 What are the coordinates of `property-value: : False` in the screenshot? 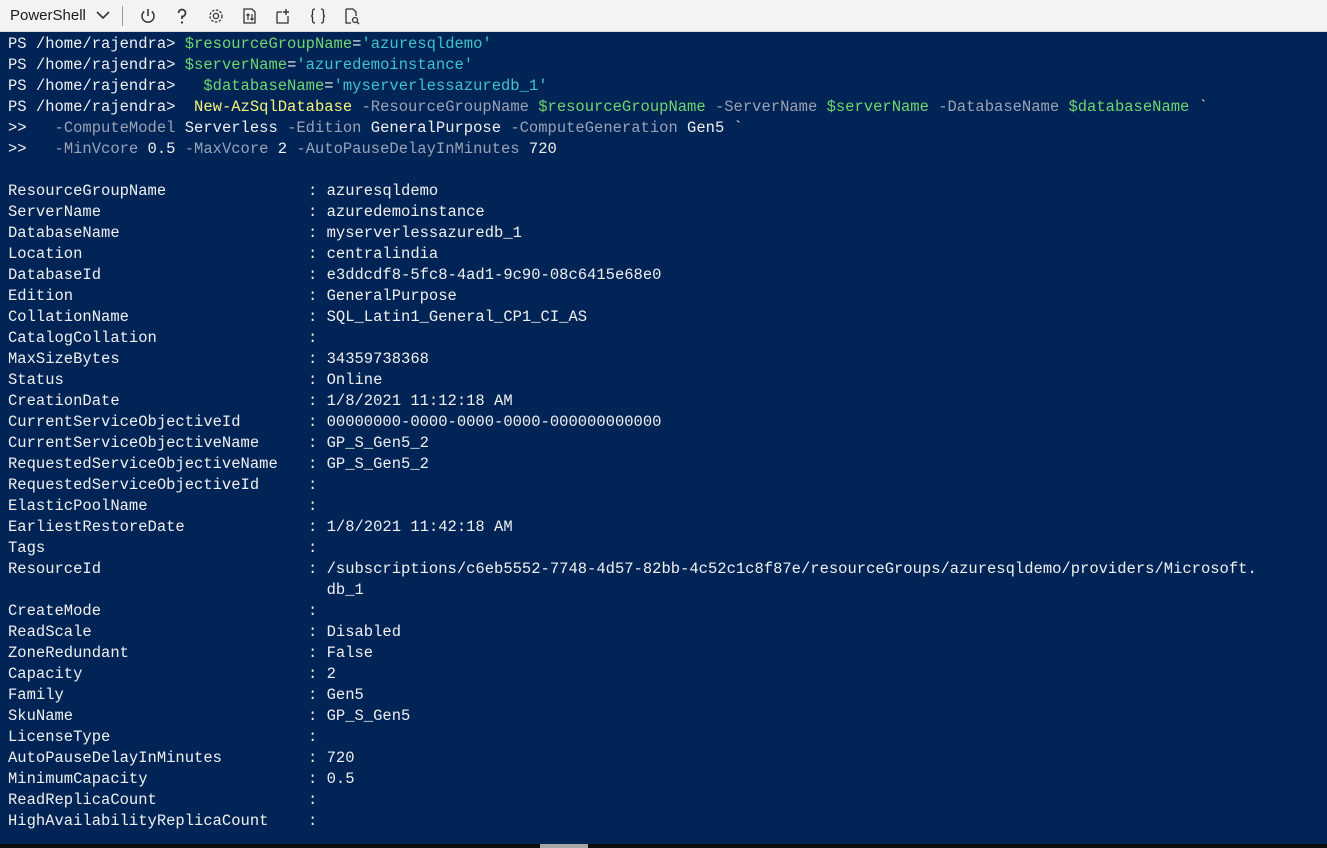 It's located at (341, 653).